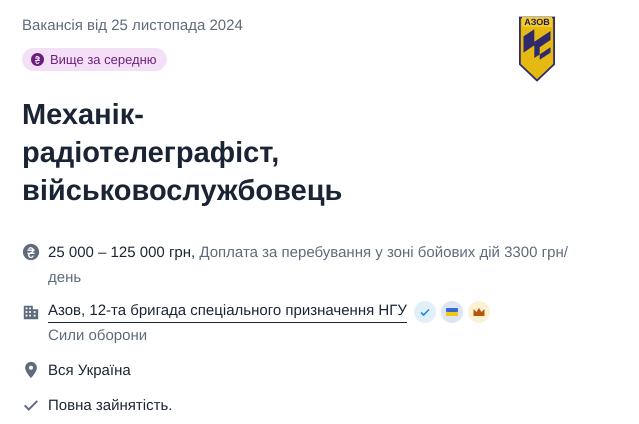  What do you see at coordinates (537, 49) in the screenshot?
I see `unit-logo: АЗОВ` at bounding box center [537, 49].